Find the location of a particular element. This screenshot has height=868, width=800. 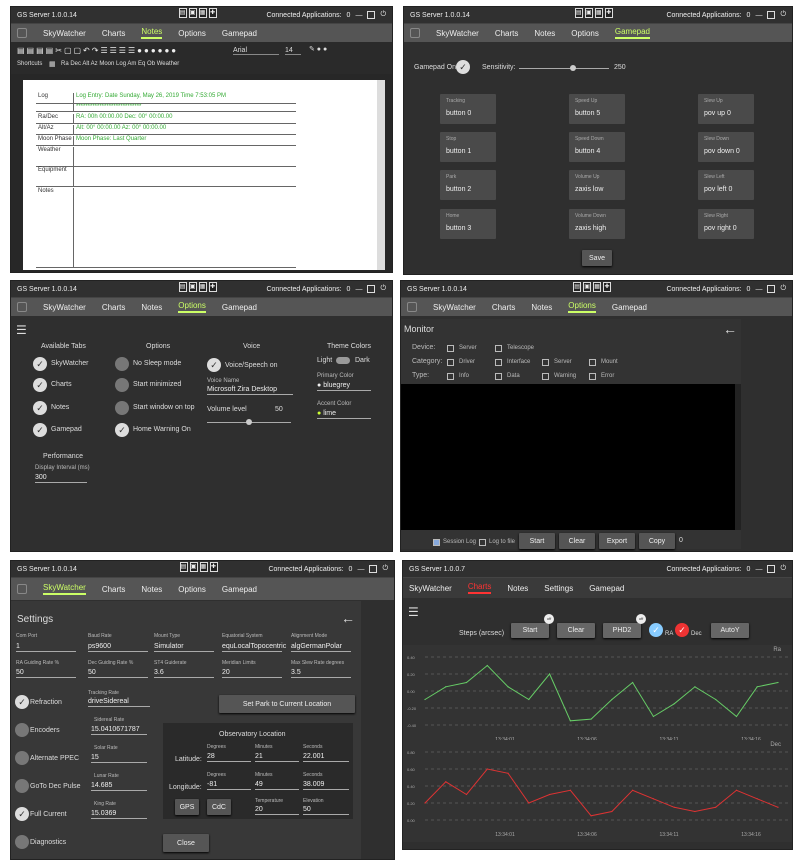

rate-field: 15 is located at coordinates (119, 758).